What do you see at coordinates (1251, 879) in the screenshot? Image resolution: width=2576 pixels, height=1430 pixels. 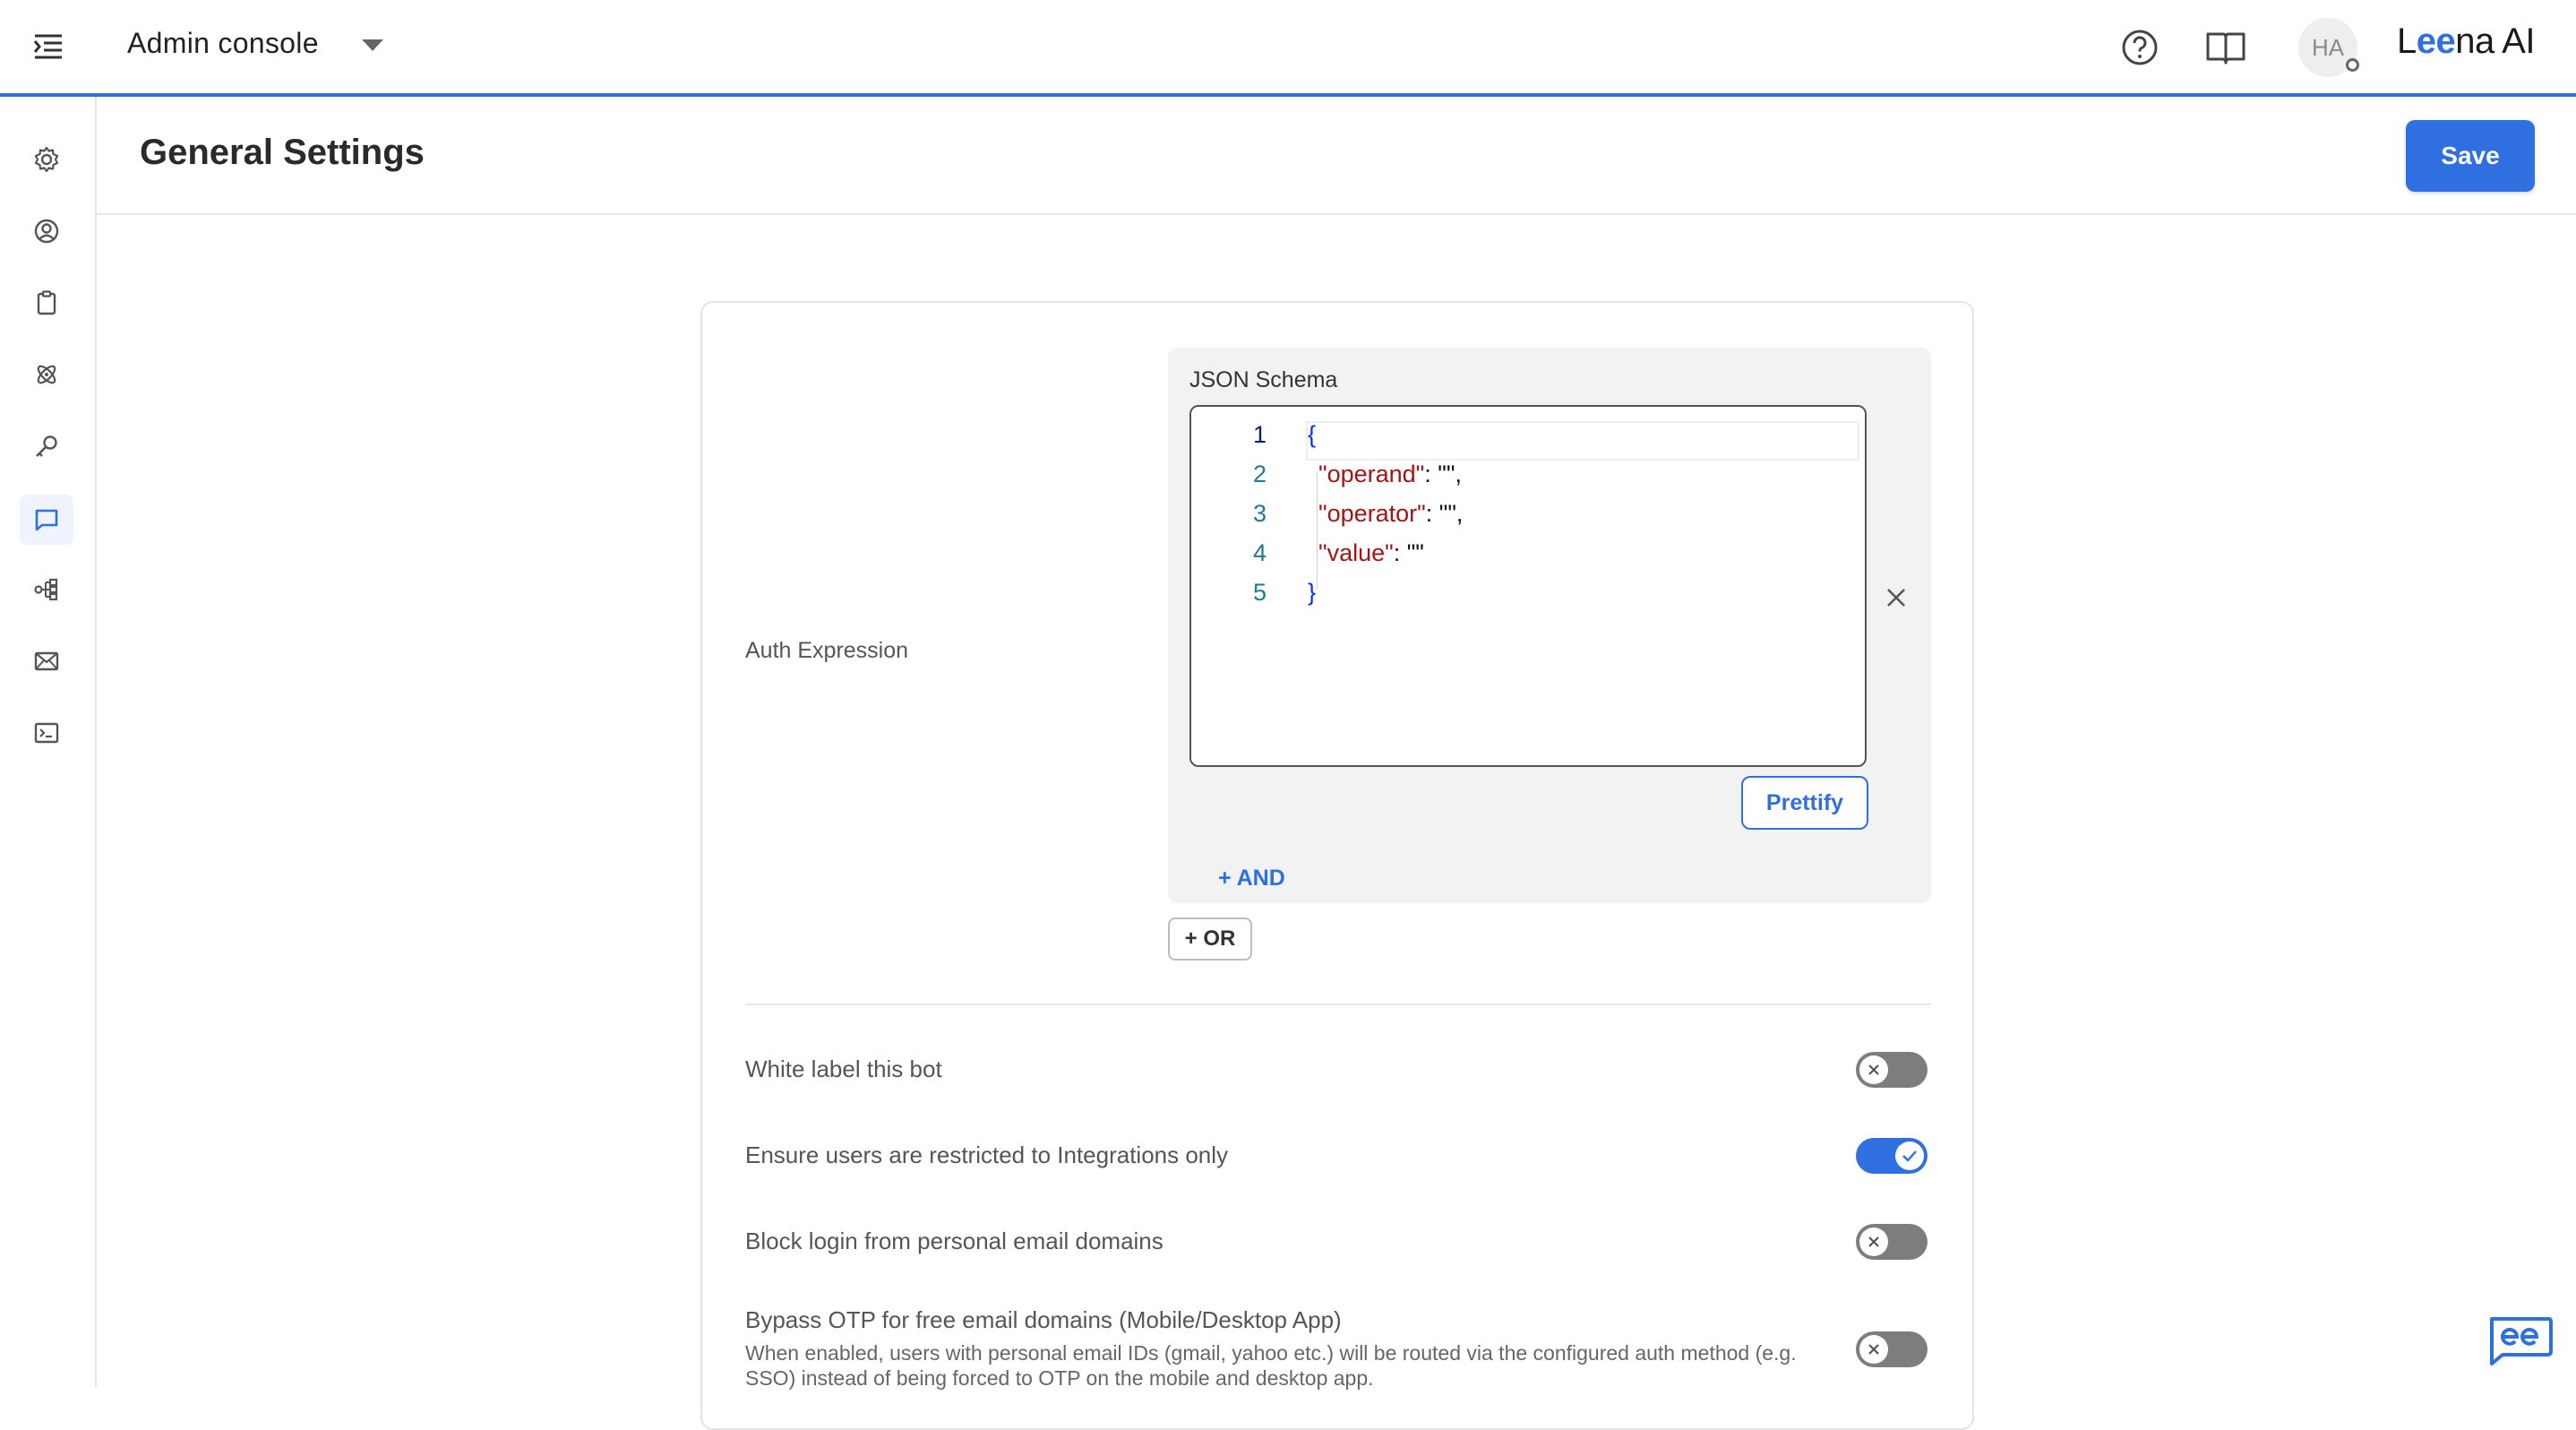 I see `add-and-condition-button: + AND` at bounding box center [1251, 879].